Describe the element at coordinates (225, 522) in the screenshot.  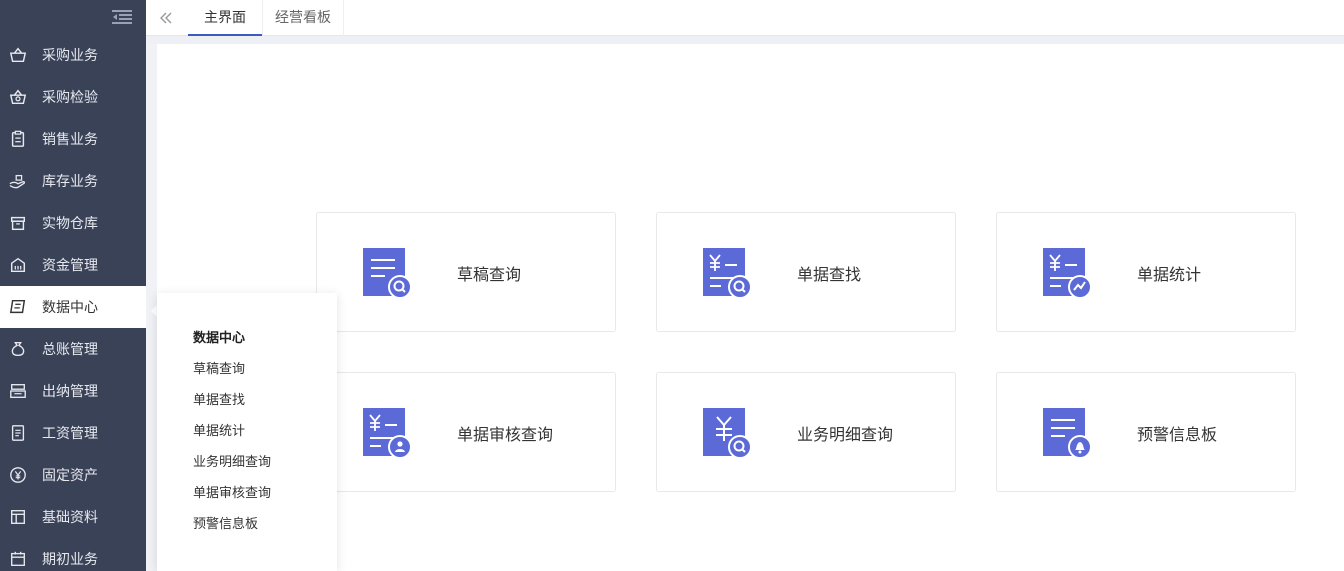
I see `submenu-item-warning-board: 预警信息板` at that location.